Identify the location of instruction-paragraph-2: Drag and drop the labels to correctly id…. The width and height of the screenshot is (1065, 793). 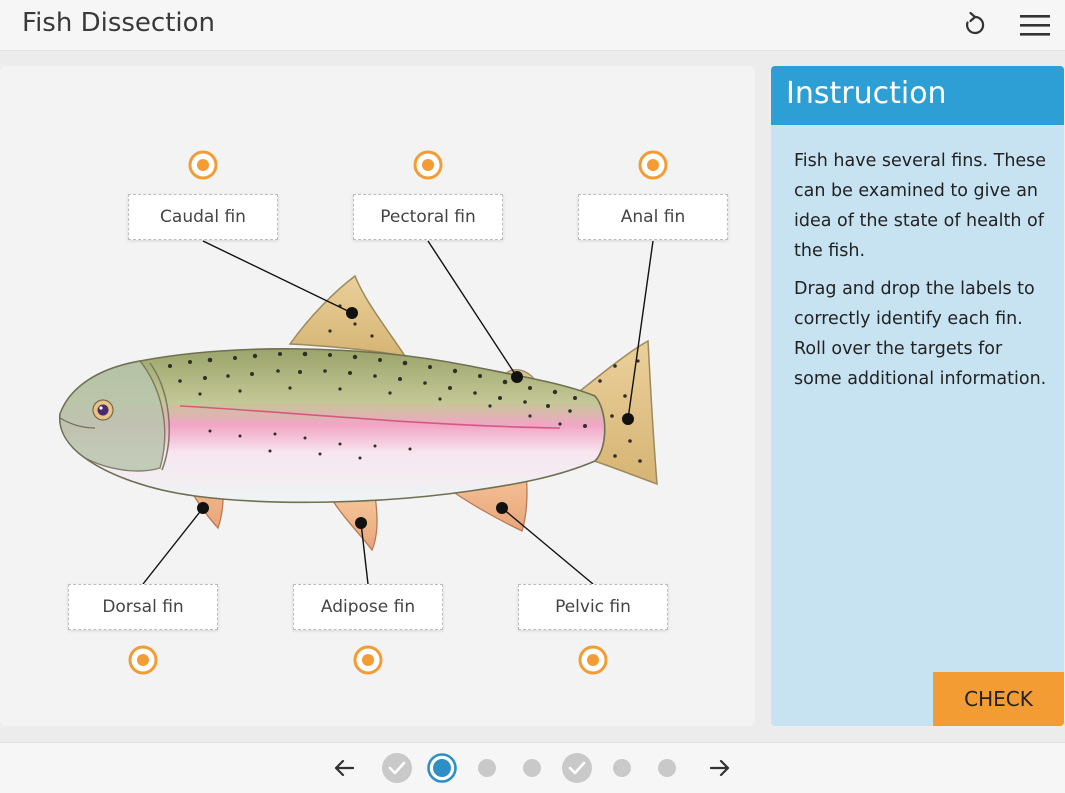
(920, 334).